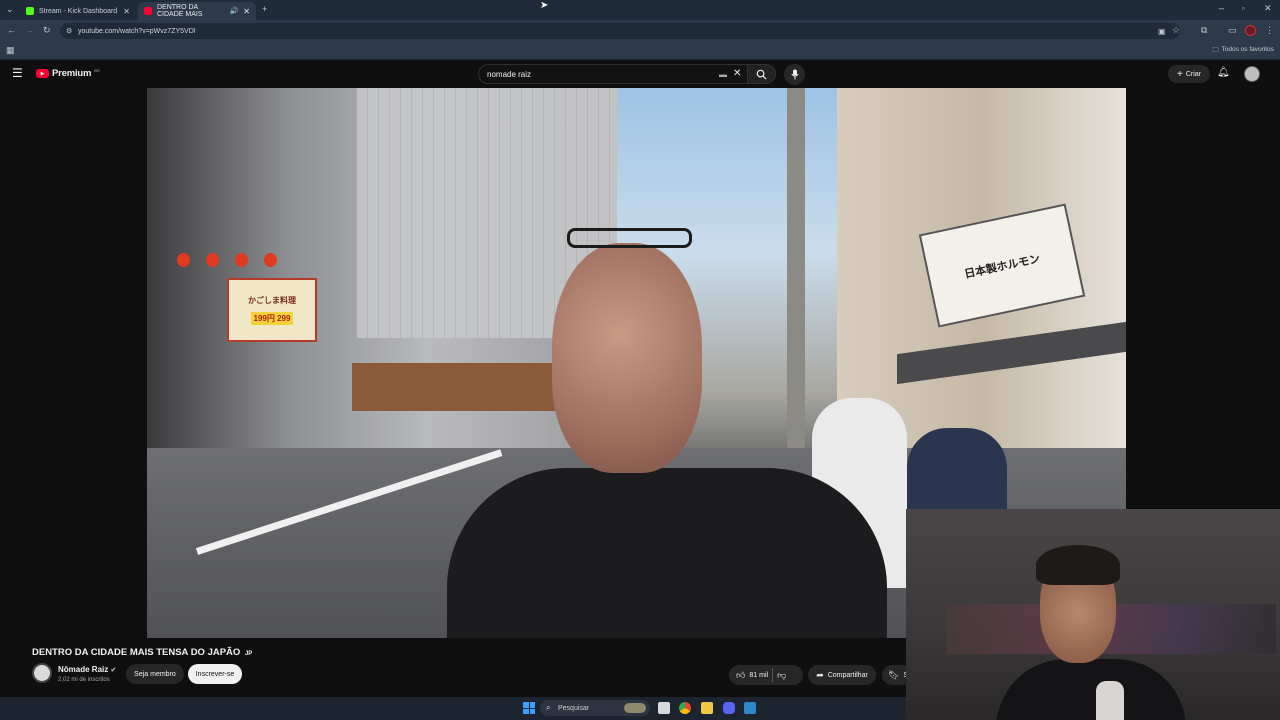 This screenshot has width=1280, height=720. What do you see at coordinates (1215, 50) in the screenshot?
I see `folder-icon: 🗀` at bounding box center [1215, 50].